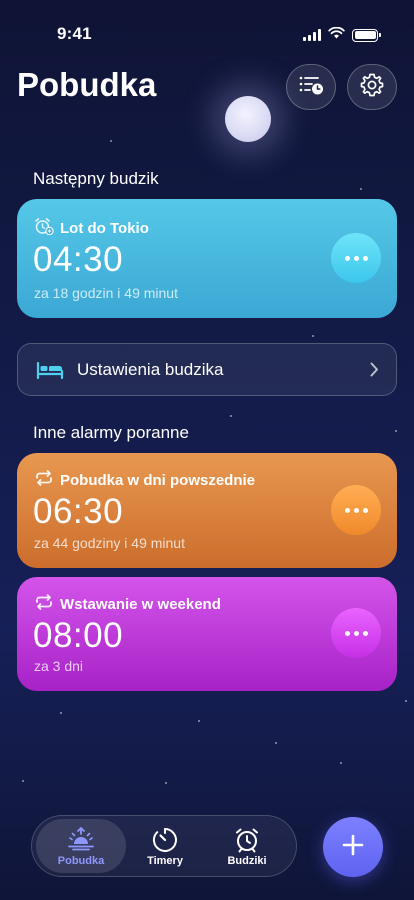 The width and height of the screenshot is (414, 900). Describe the element at coordinates (150, 369) in the screenshot. I see `alarm-settings-label: Ustawienia budzika` at that location.